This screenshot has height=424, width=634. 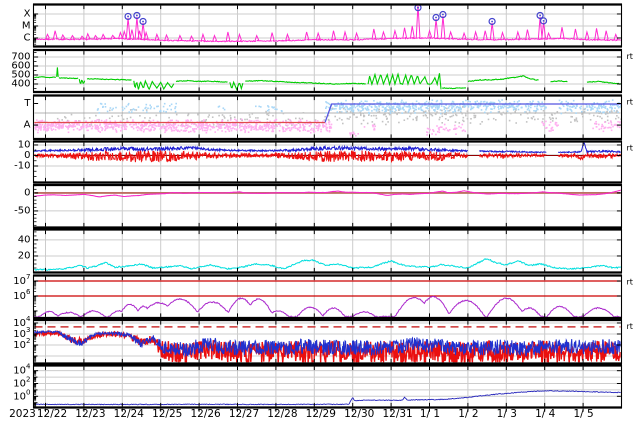 What do you see at coordinates (143, 21) in the screenshot?
I see `flare-marker-dot` at bounding box center [143, 21].